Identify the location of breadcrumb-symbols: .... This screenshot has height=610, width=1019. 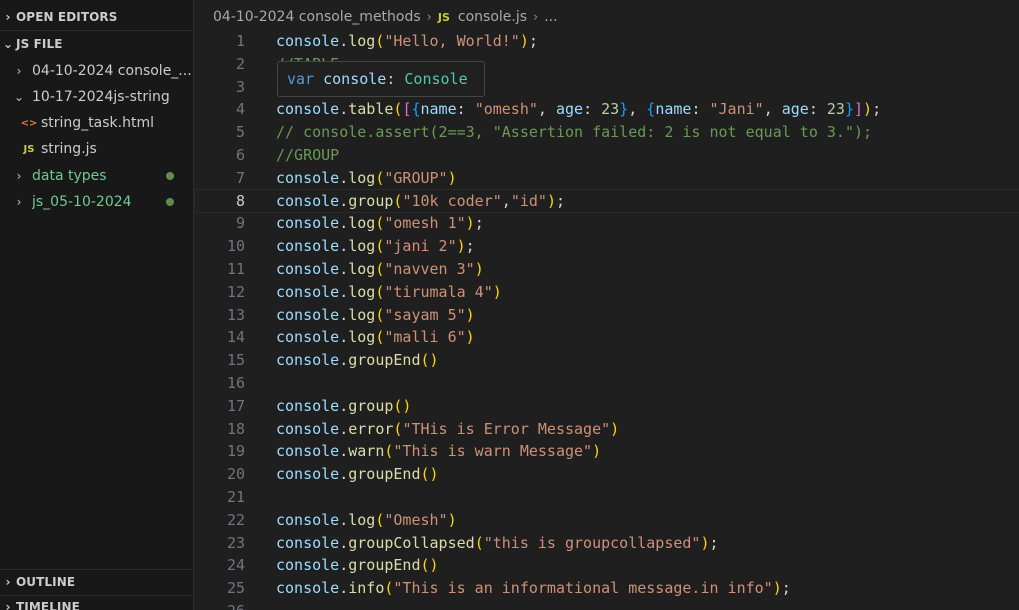
(550, 17).